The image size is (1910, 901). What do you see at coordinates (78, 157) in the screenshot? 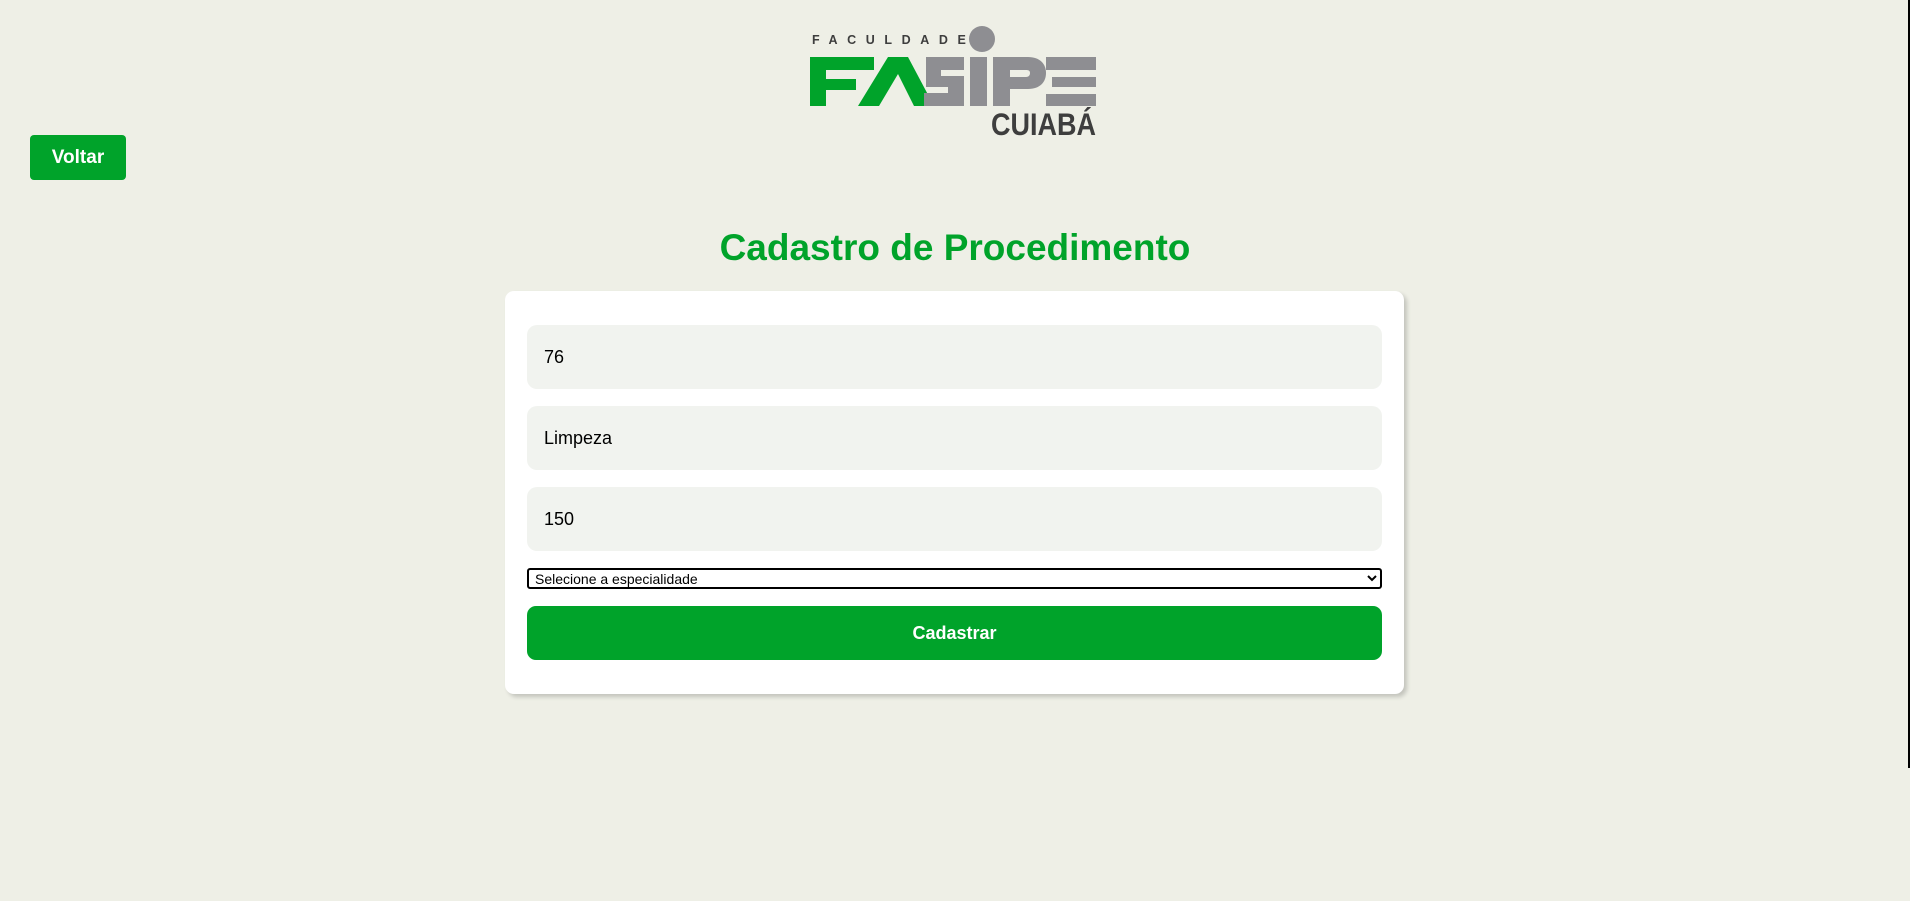
I see `back-button: Voltar` at bounding box center [78, 157].